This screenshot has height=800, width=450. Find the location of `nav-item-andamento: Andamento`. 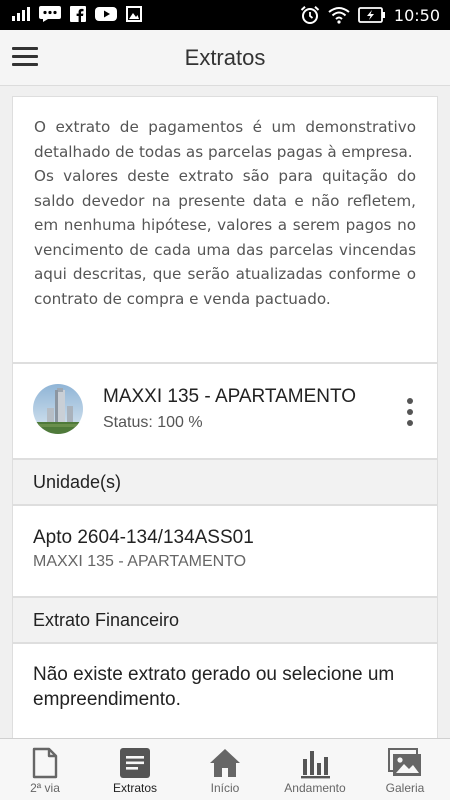

nav-item-andamento: Andamento is located at coordinates (315, 769).